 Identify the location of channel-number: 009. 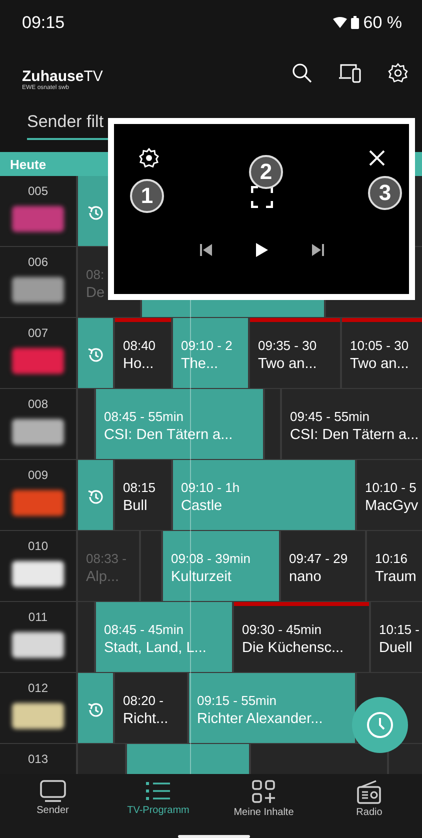
(38, 475).